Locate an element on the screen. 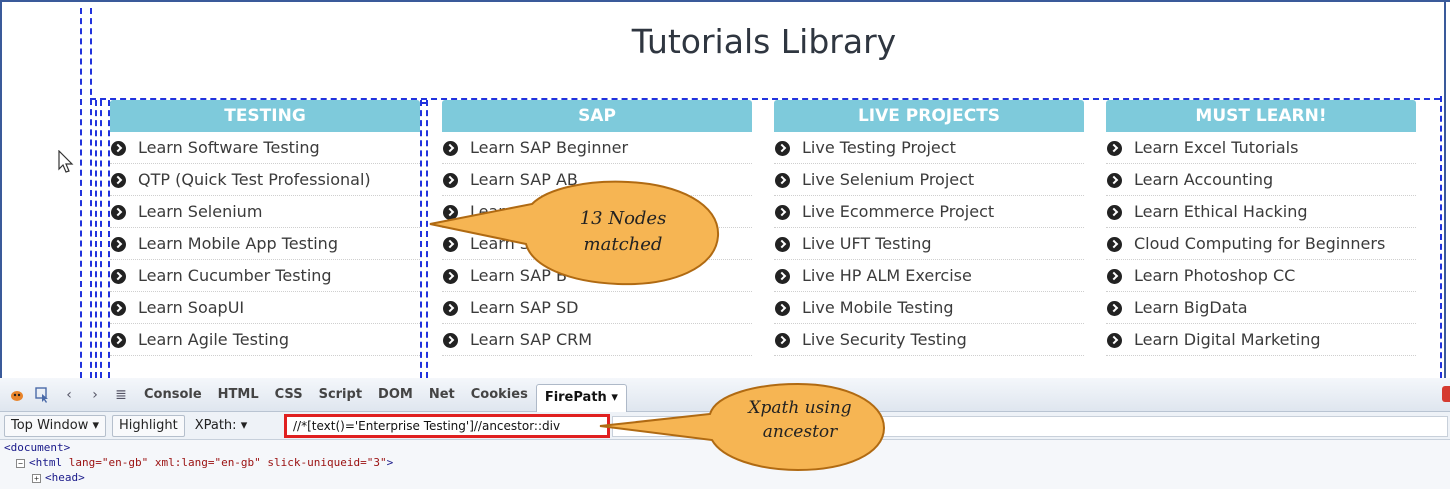 The width and height of the screenshot is (1450, 489). tutorial-link: Learn Cucumber Testing is located at coordinates (265, 276).